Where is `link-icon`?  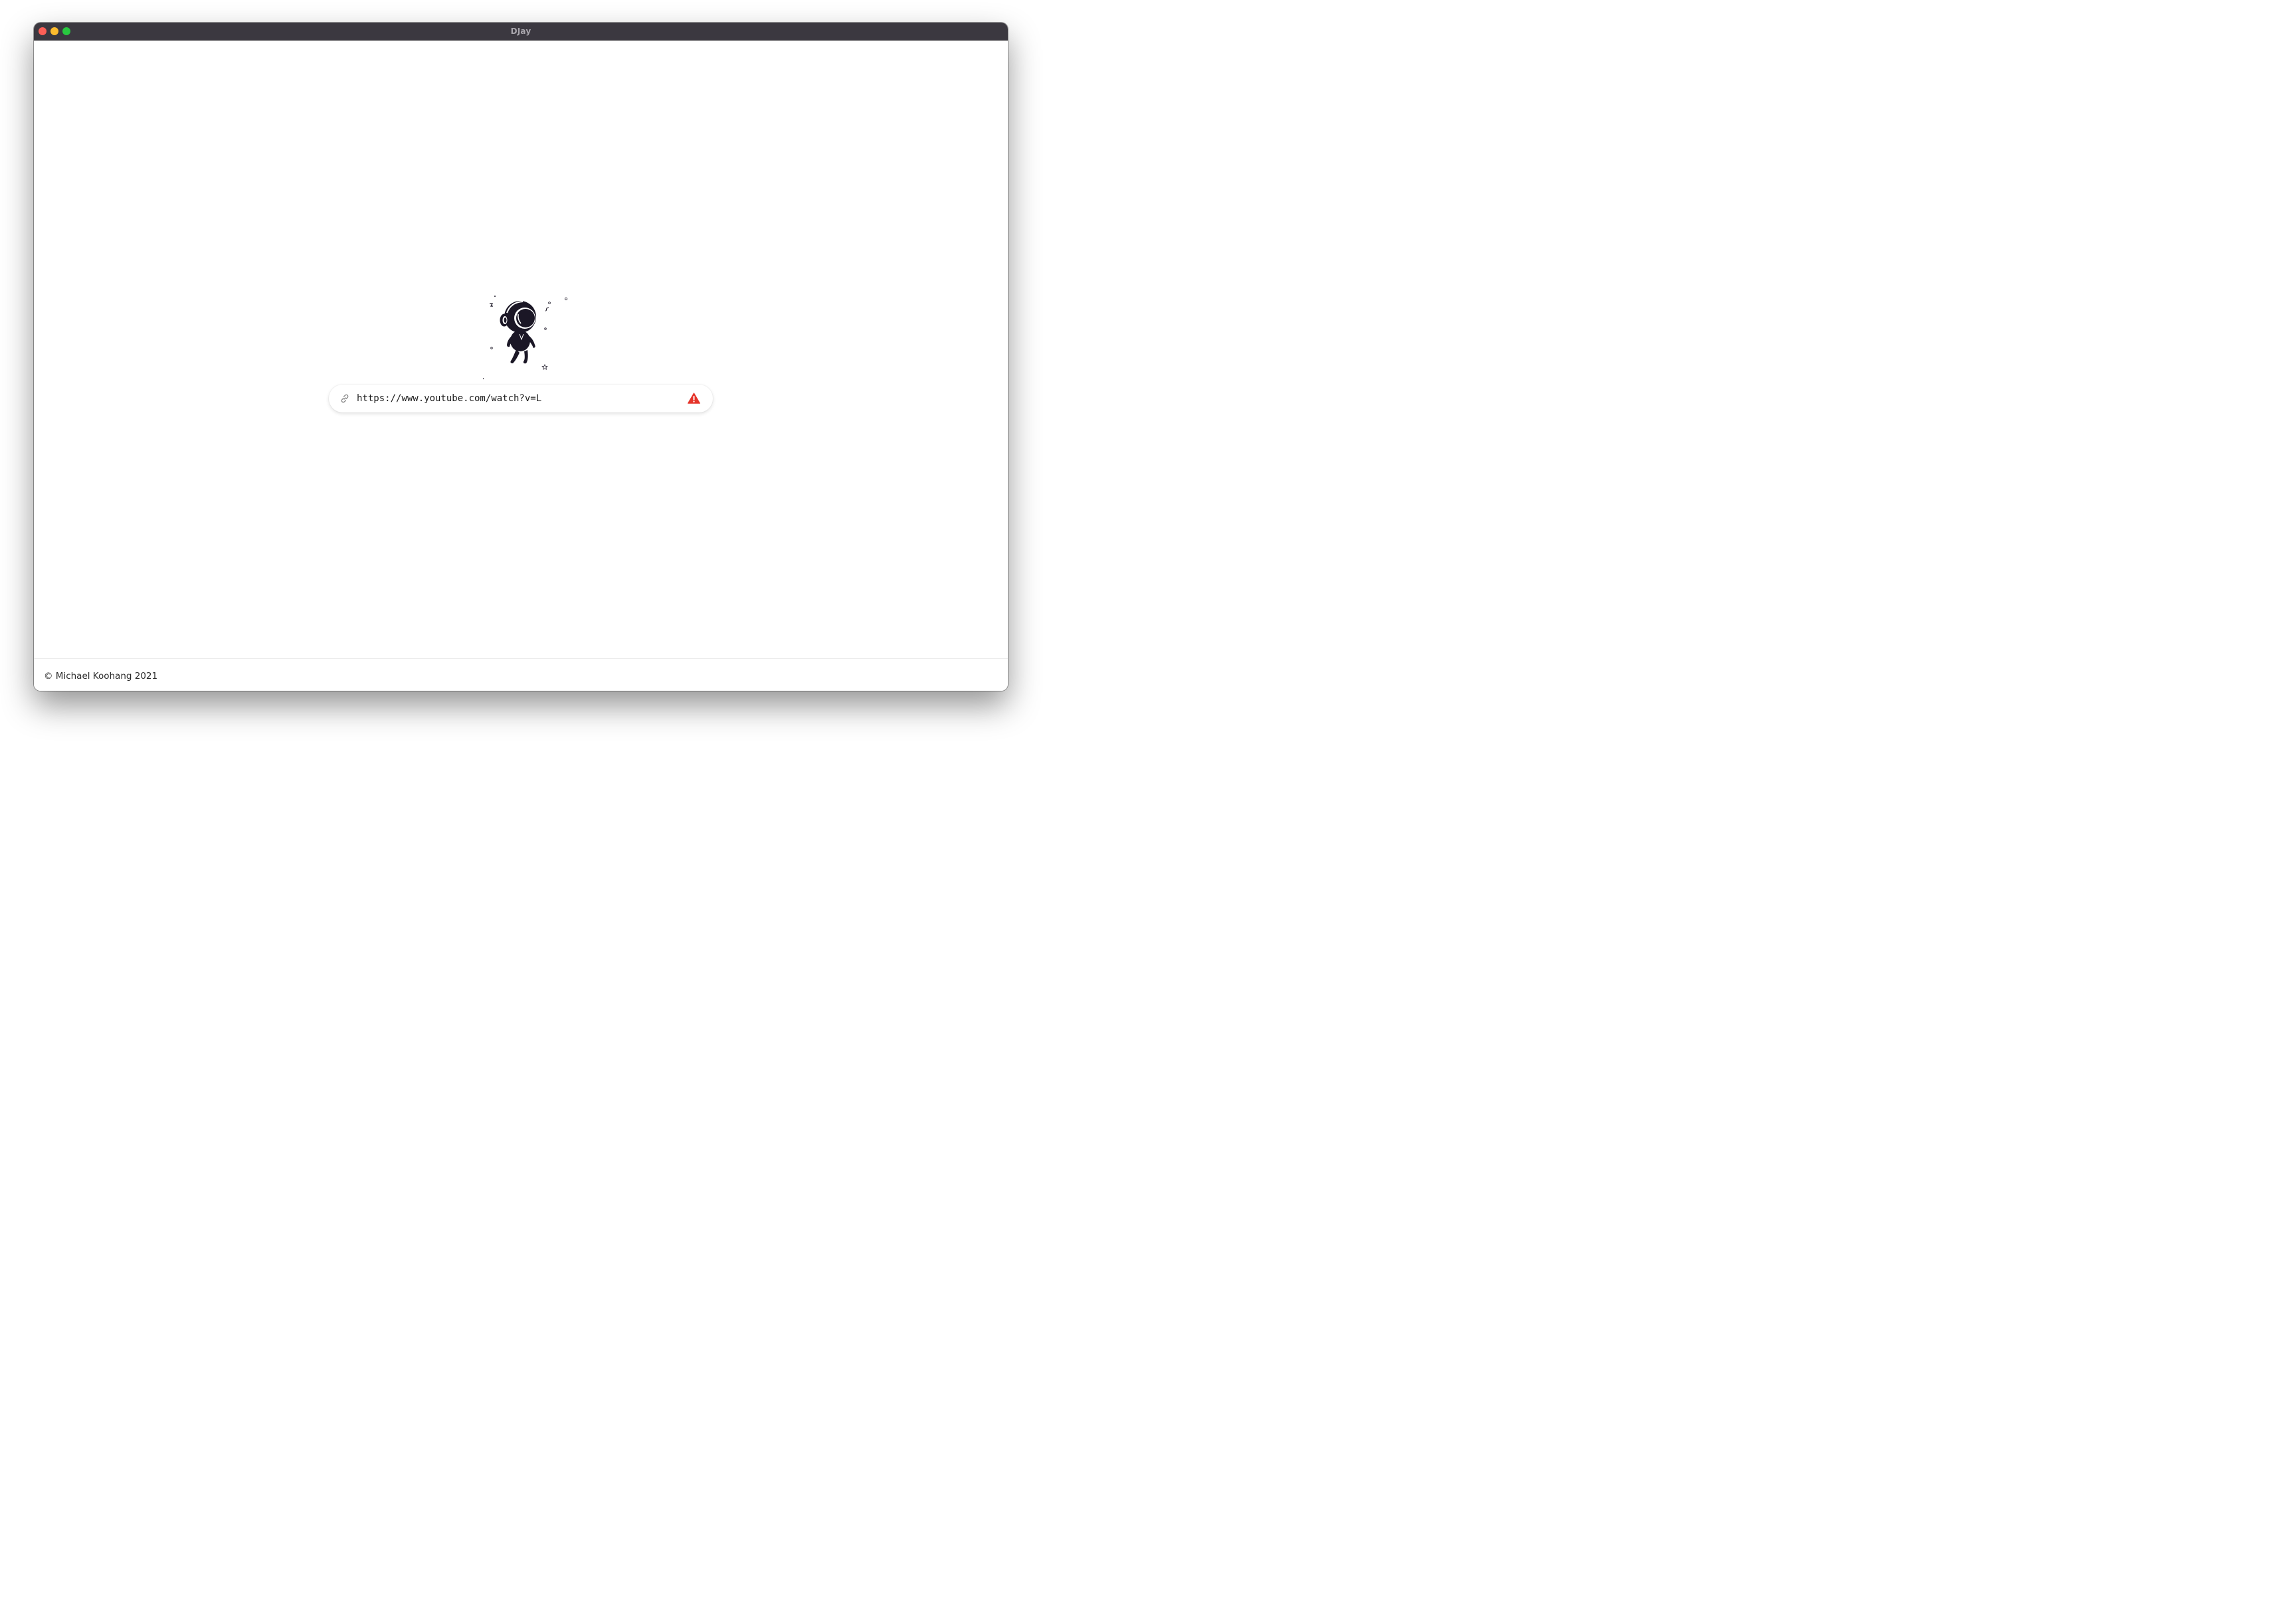 link-icon is located at coordinates (345, 399).